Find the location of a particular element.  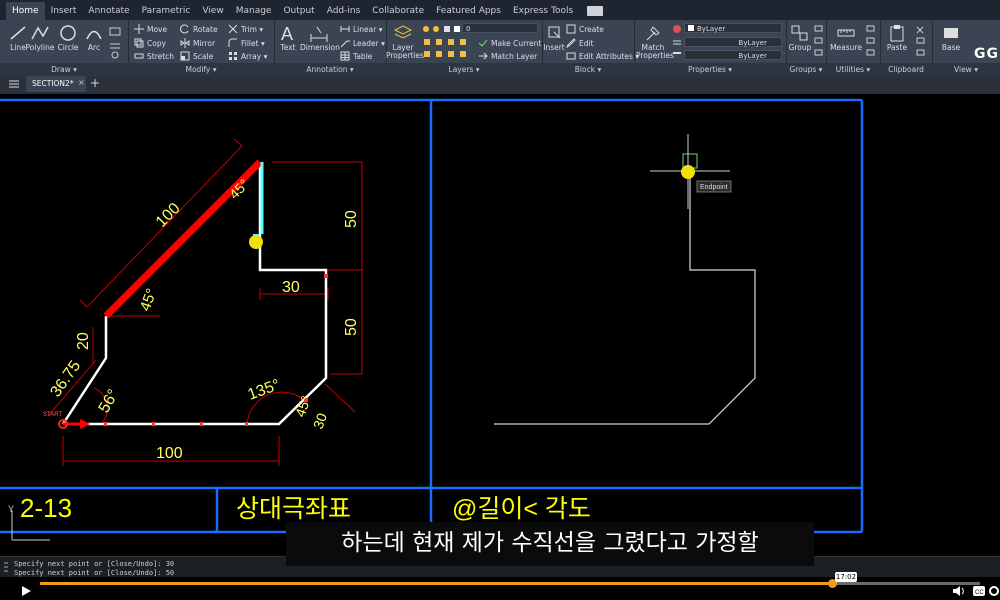

measure-label: Measure is located at coordinates (846, 47).